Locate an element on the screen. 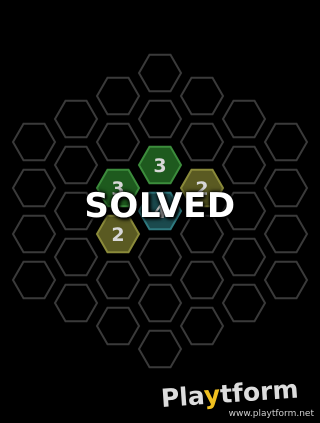 The width and height of the screenshot is (320, 423). playtform-watermark: Playtform www.playtform.net is located at coordinates (236, 397).